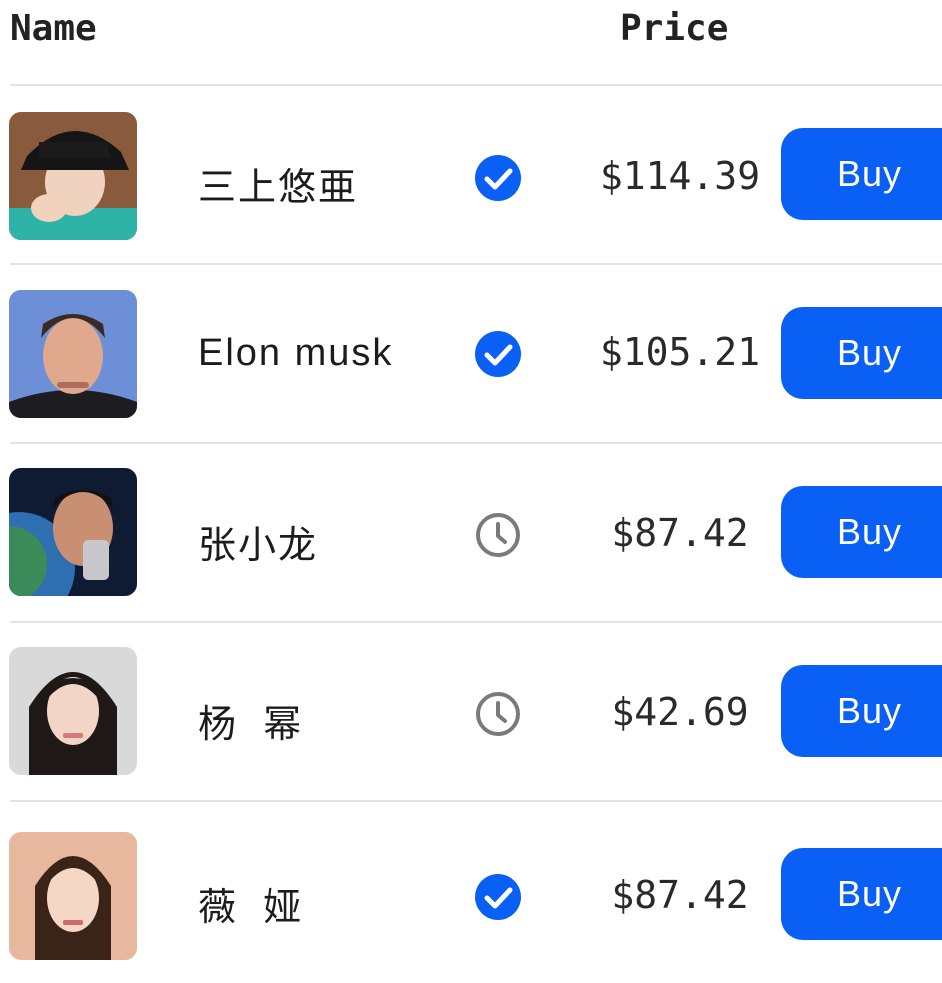 Image resolution: width=942 pixels, height=983 pixels. I want to click on item-name: 杨 幂, so click(251, 725).